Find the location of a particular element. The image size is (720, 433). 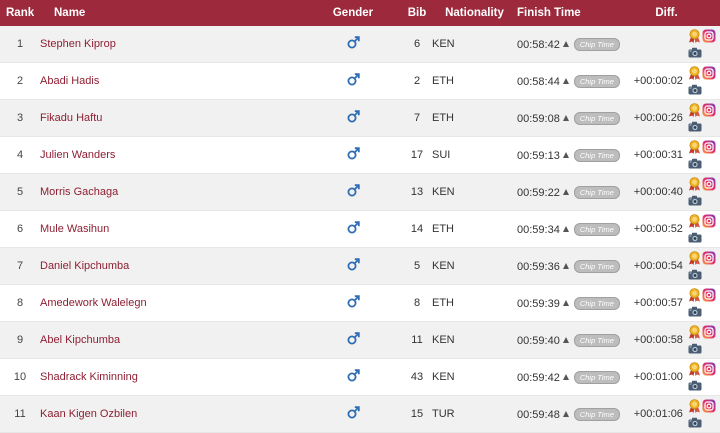

diff-cell: +00:00:31 is located at coordinates (666, 155).